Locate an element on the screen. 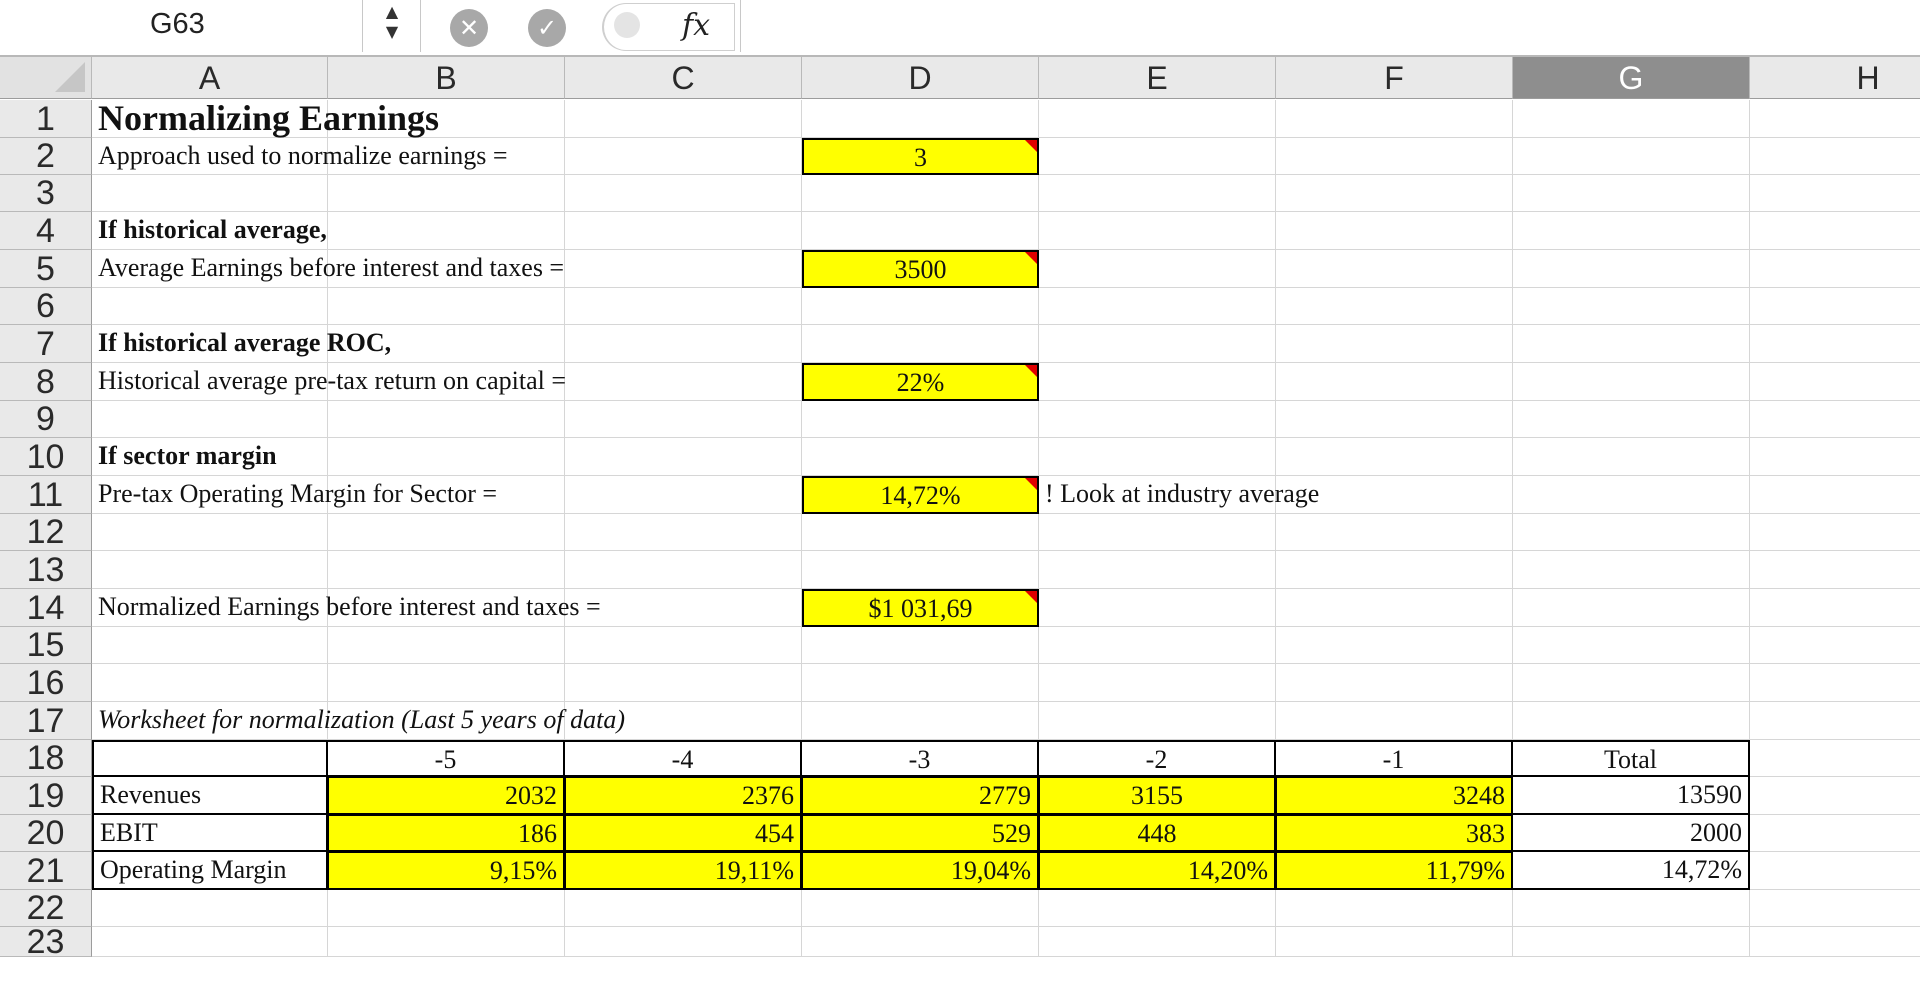 The image size is (1920, 982). table-value-cell: 2779 is located at coordinates (920, 796).